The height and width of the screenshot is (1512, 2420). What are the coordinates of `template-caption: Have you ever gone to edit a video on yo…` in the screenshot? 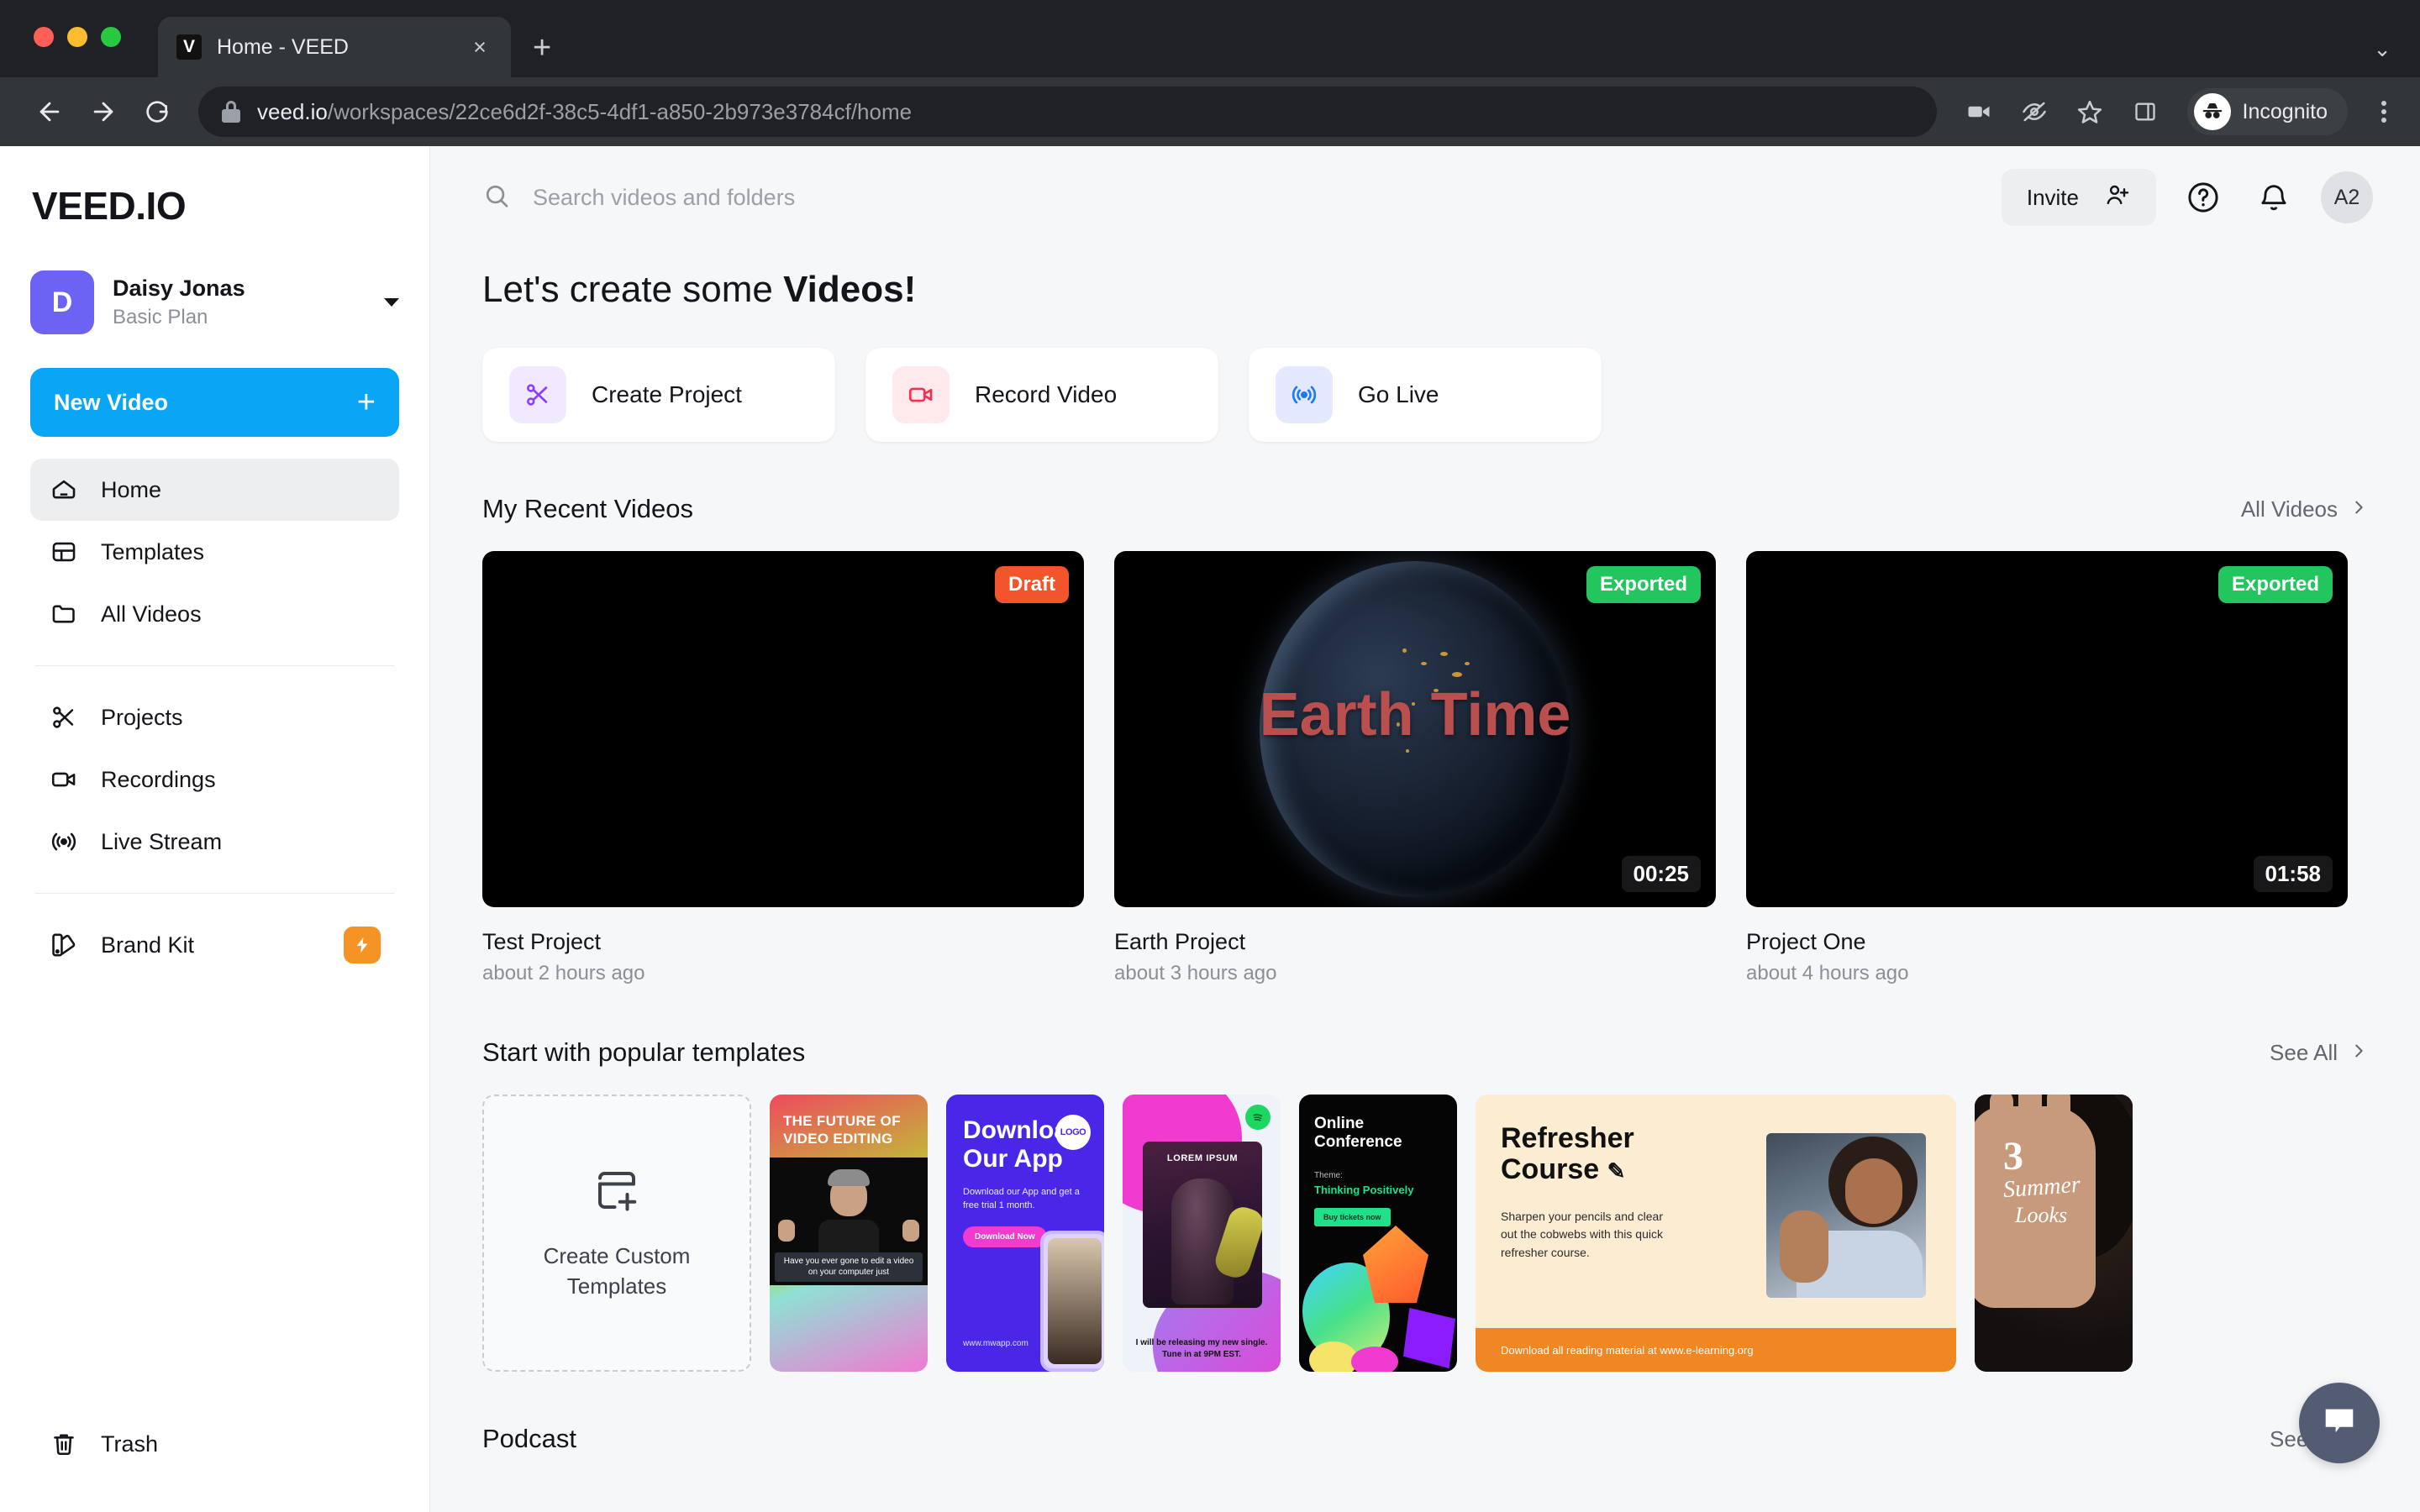 It's located at (849, 1267).